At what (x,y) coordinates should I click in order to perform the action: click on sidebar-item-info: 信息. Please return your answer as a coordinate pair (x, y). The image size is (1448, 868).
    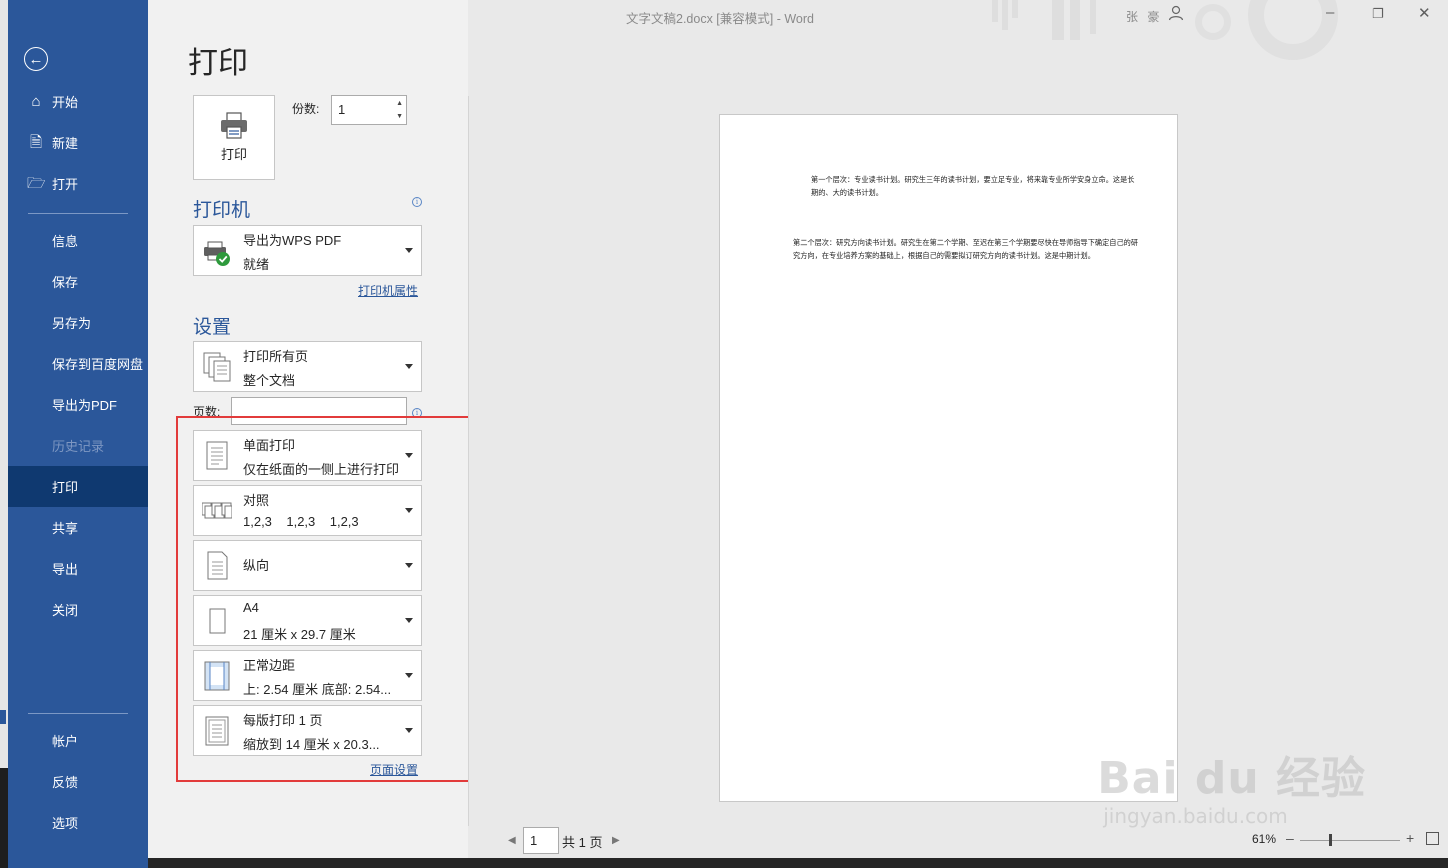
    Looking at the image, I should click on (78, 240).